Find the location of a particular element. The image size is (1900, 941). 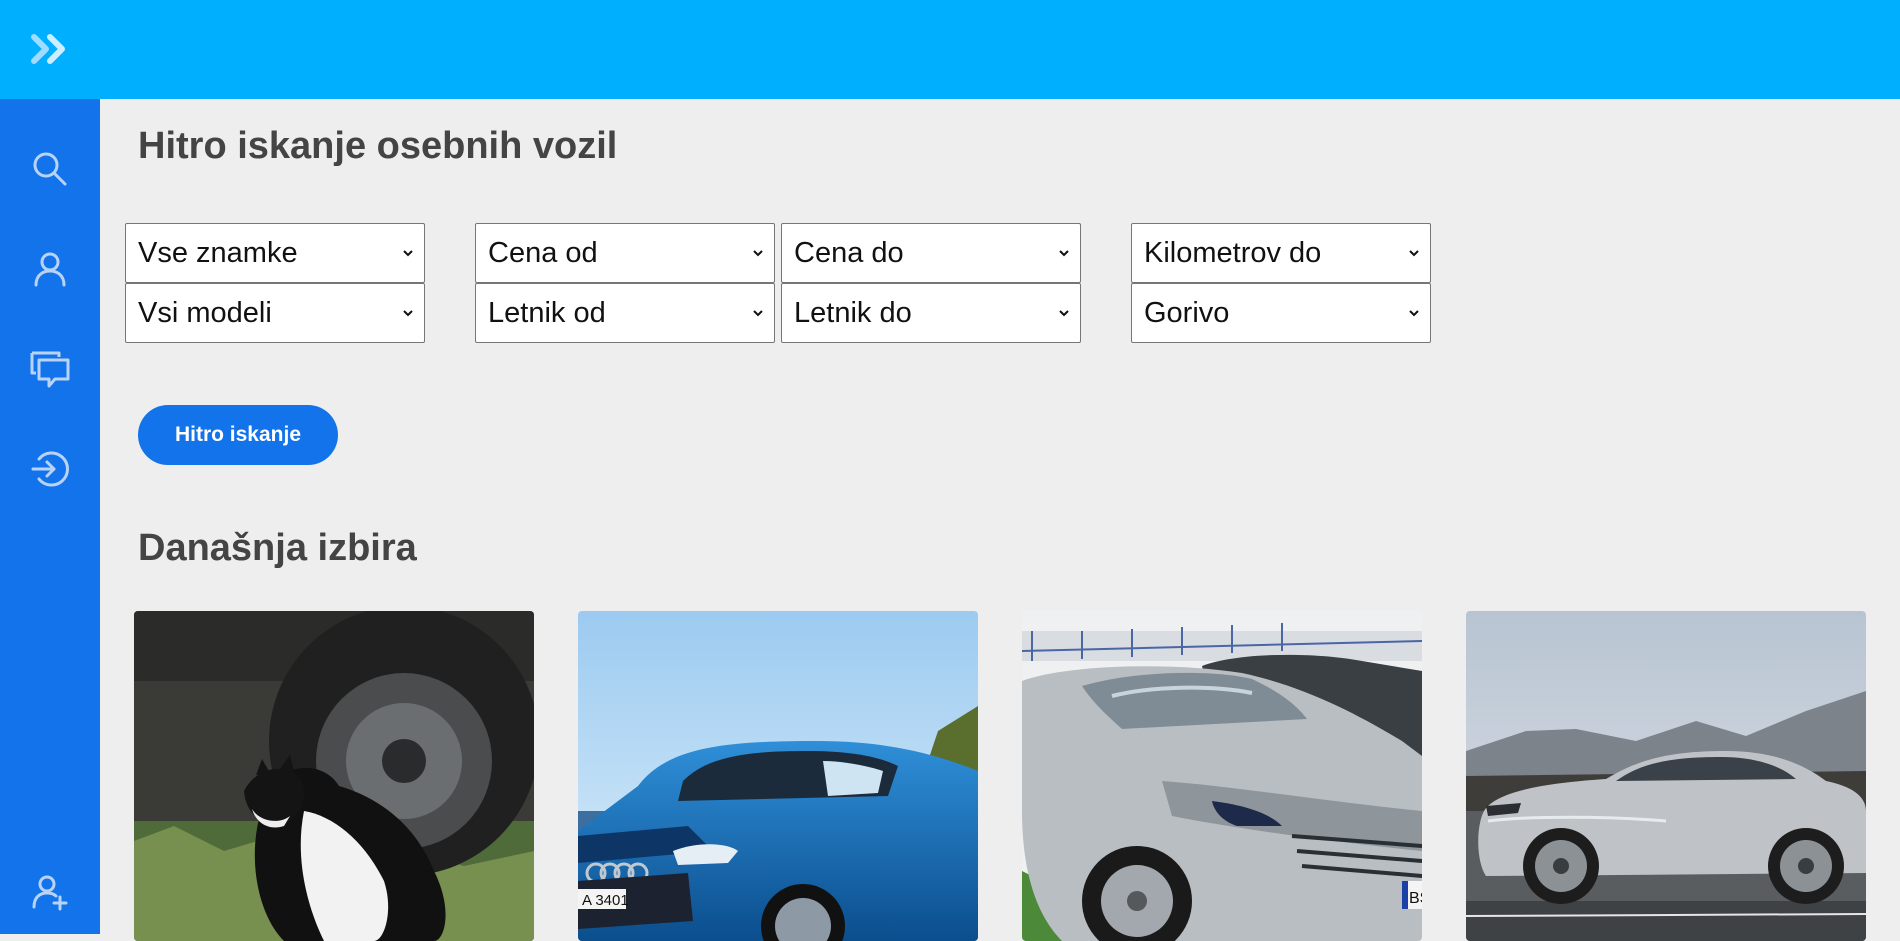

section-title: Današnja izbira is located at coordinates (277, 548).